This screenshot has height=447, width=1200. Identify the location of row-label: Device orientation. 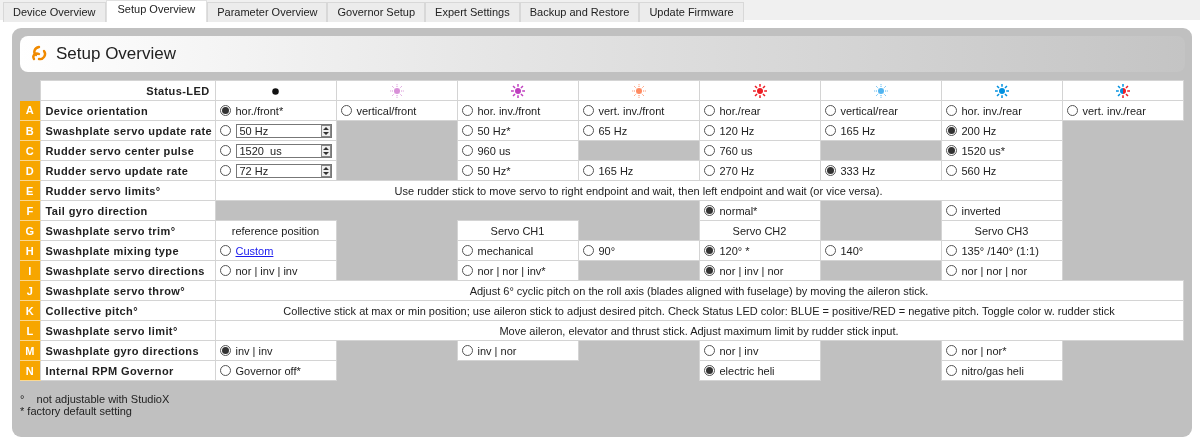
(97, 110).